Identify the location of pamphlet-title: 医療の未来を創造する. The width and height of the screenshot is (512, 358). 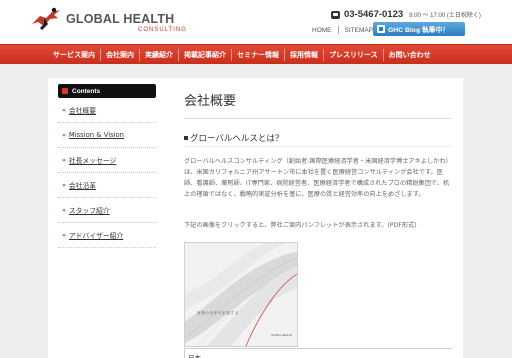
(218, 313).